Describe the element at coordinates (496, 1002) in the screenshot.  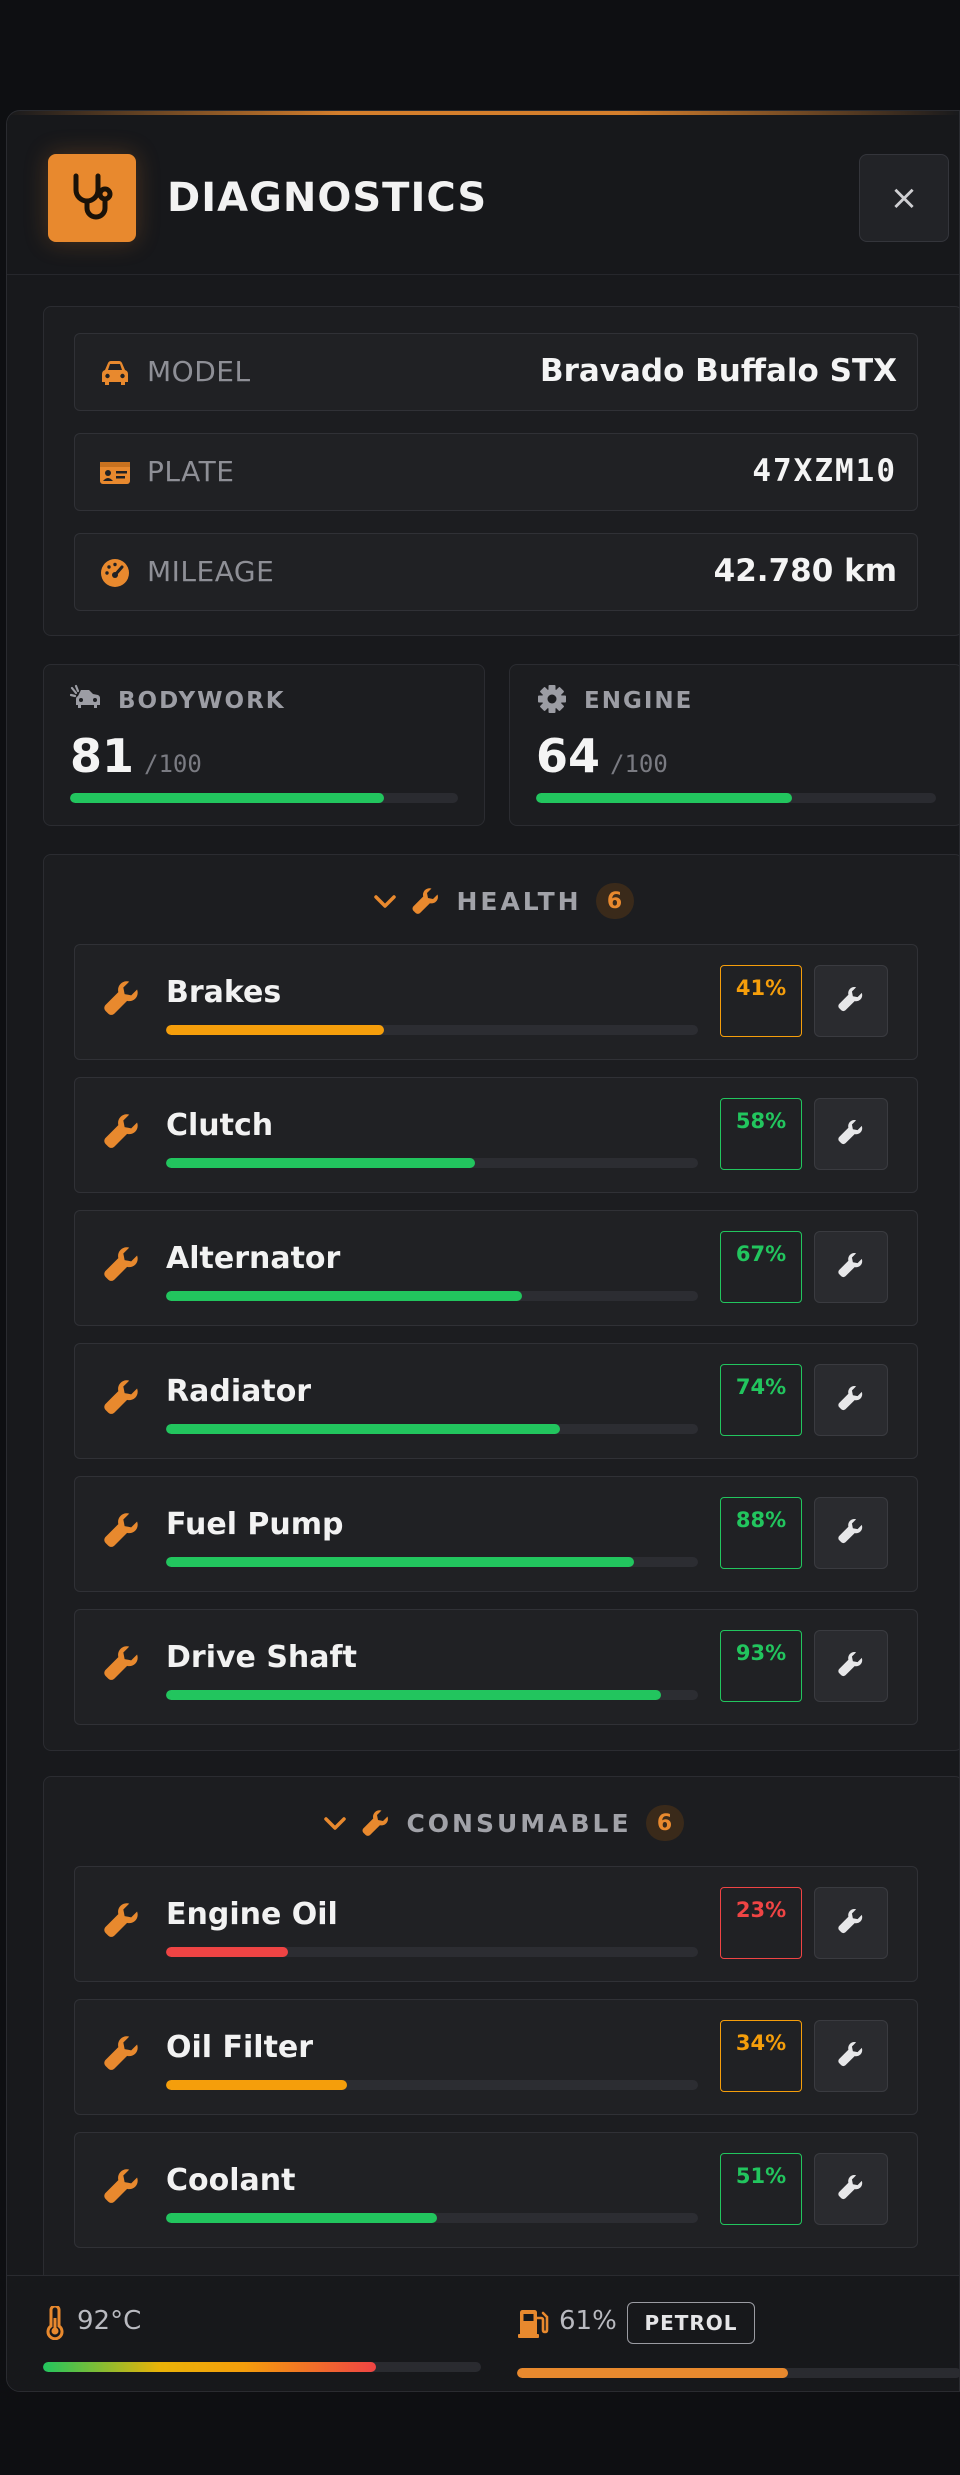
I see `part-row: Brakes 41%` at that location.